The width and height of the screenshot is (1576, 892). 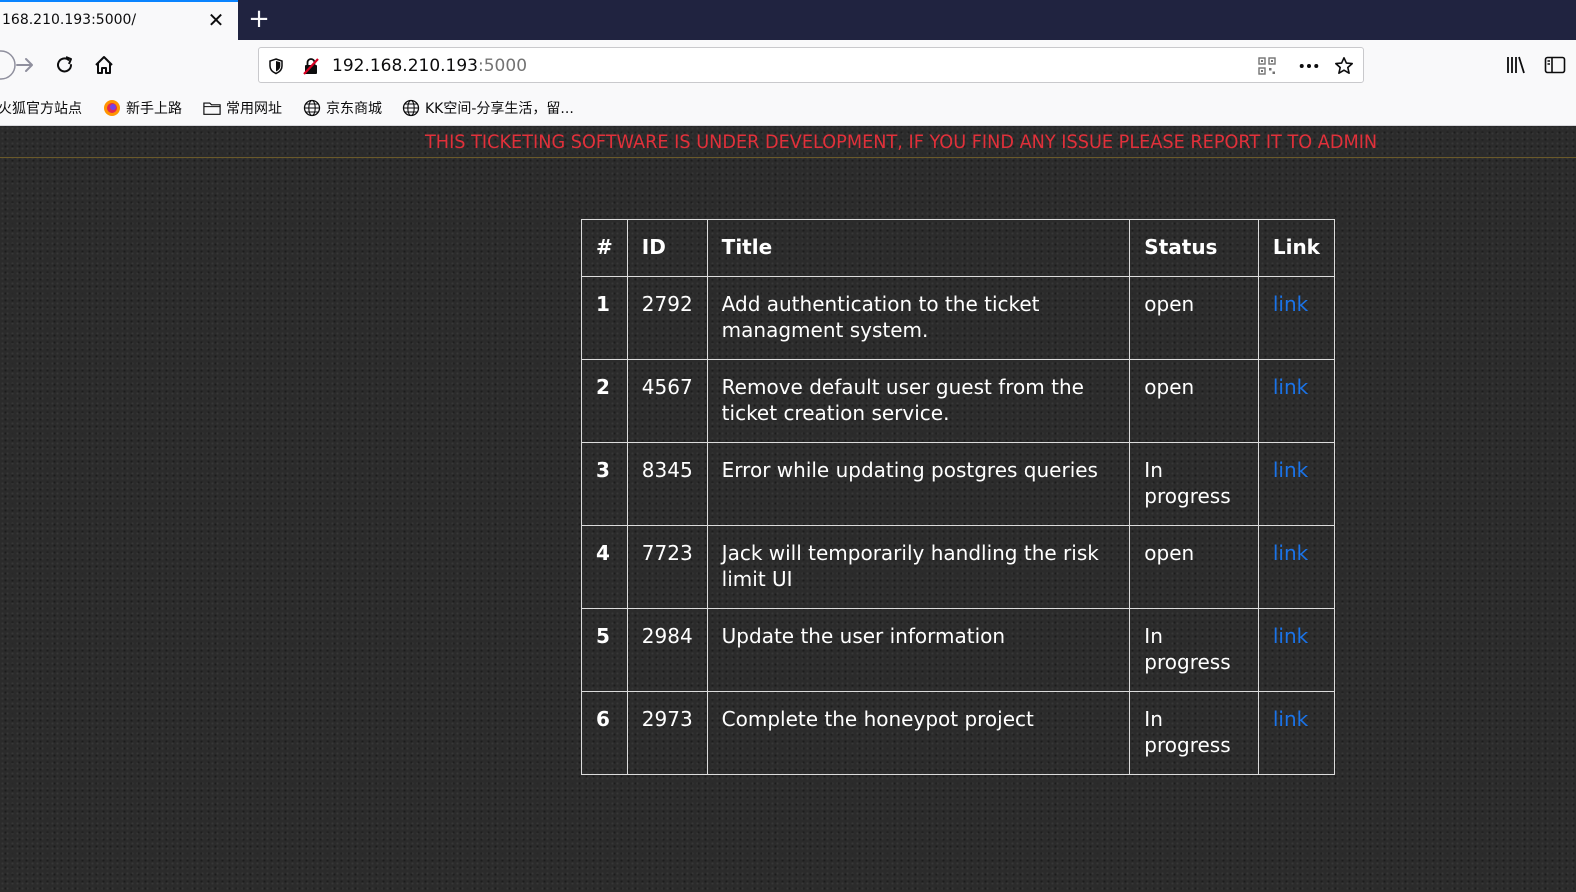 I want to click on row-number: 2, so click(x=604, y=401).